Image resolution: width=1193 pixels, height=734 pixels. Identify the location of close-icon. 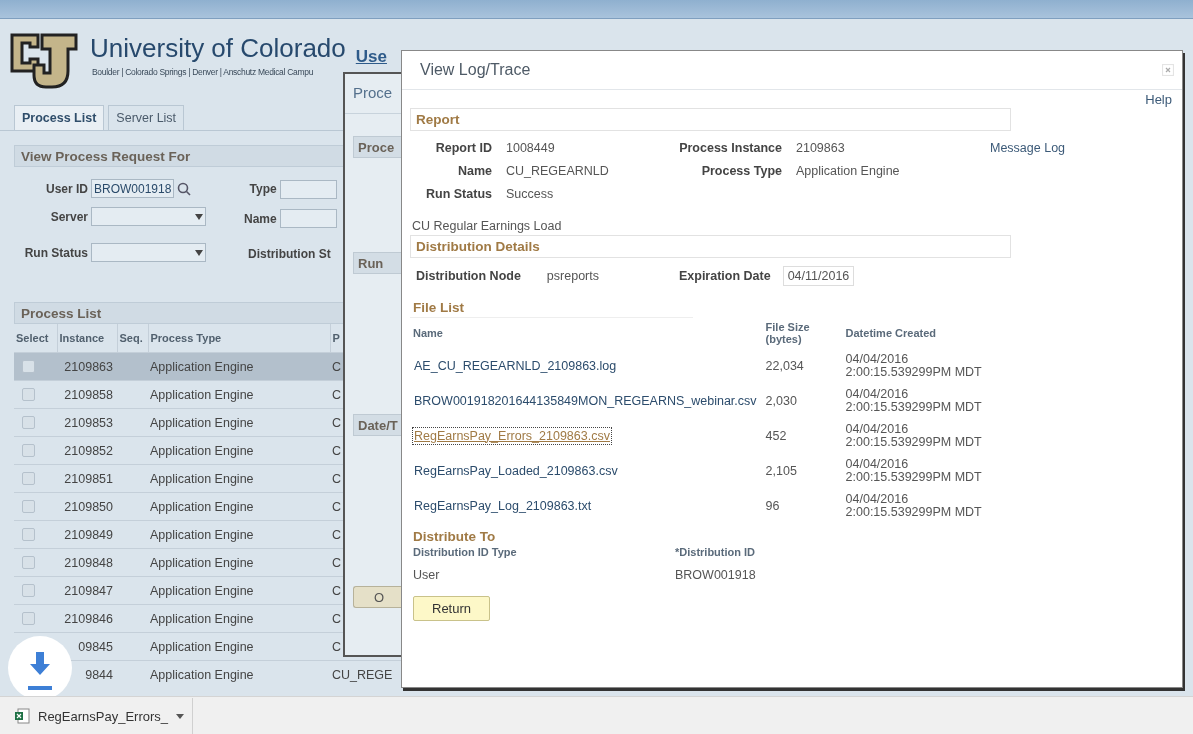
(1168, 70).